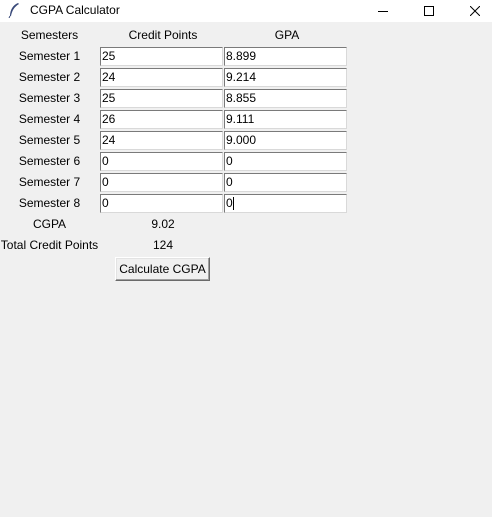 The height and width of the screenshot is (517, 492). I want to click on semester-label: Semester 6, so click(49, 161).